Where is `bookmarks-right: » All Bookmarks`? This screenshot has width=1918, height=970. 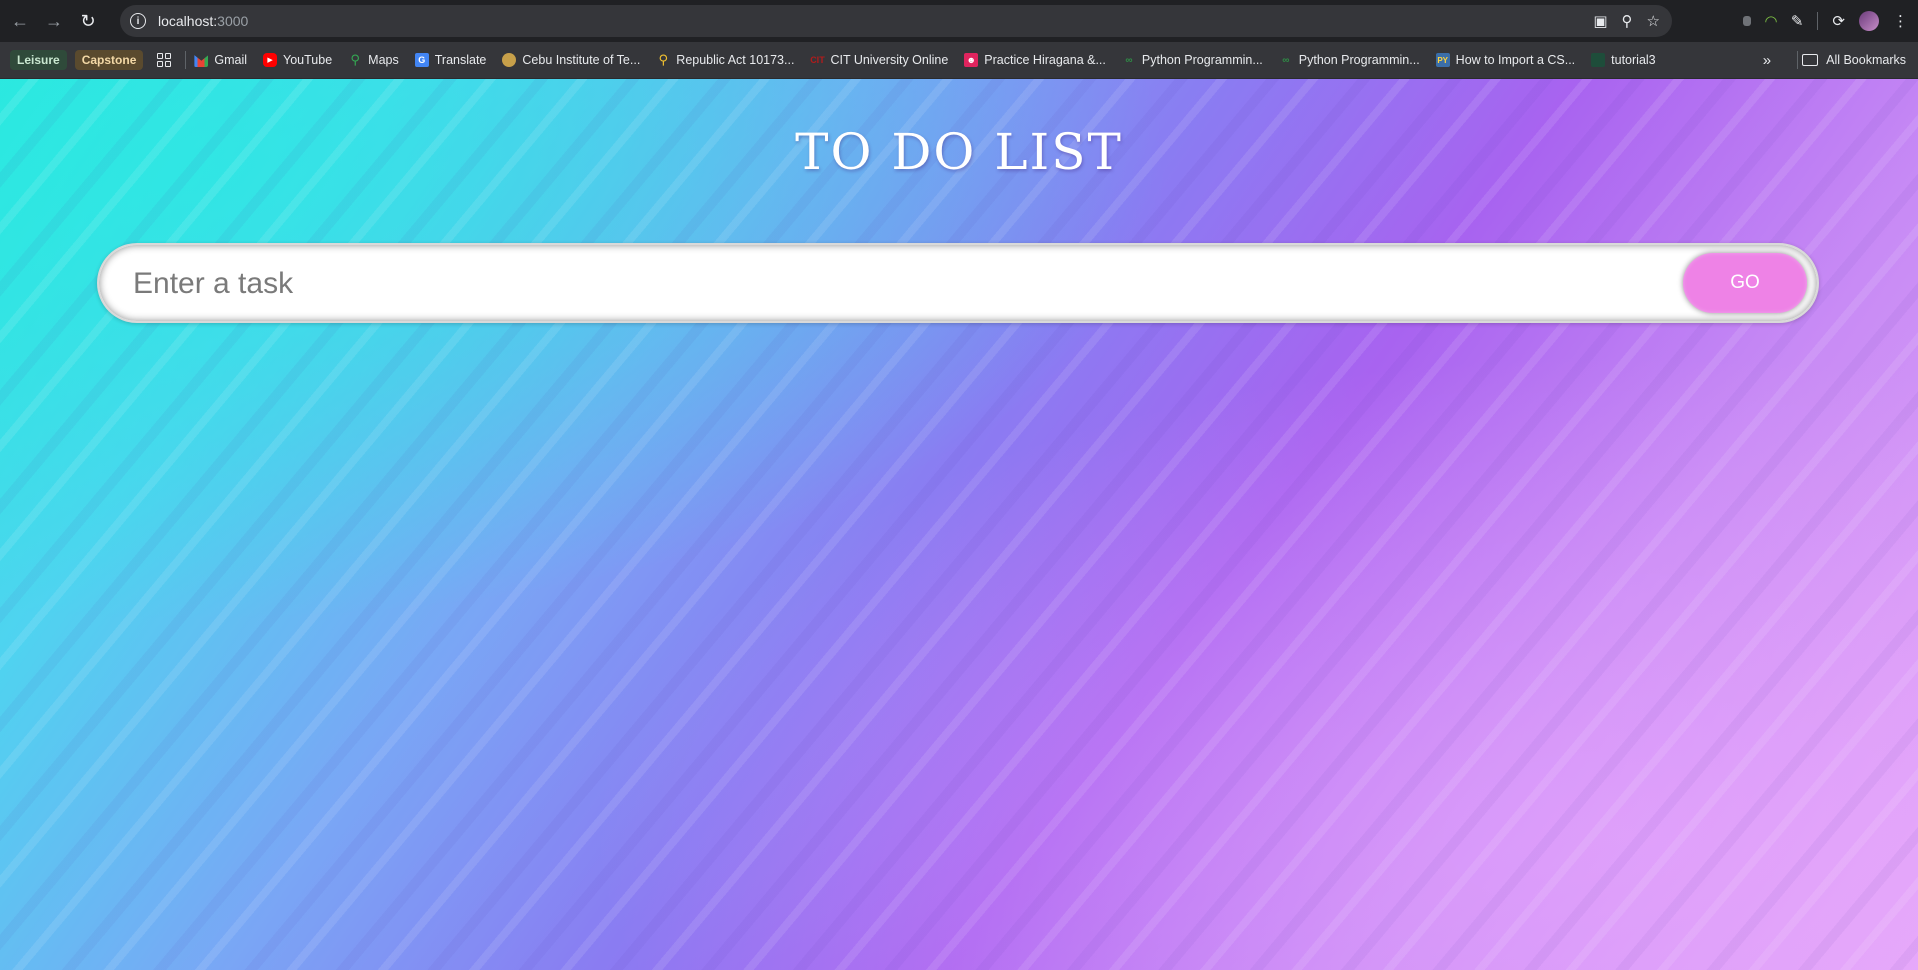
bookmarks-right: » All Bookmarks is located at coordinates (1834, 60).